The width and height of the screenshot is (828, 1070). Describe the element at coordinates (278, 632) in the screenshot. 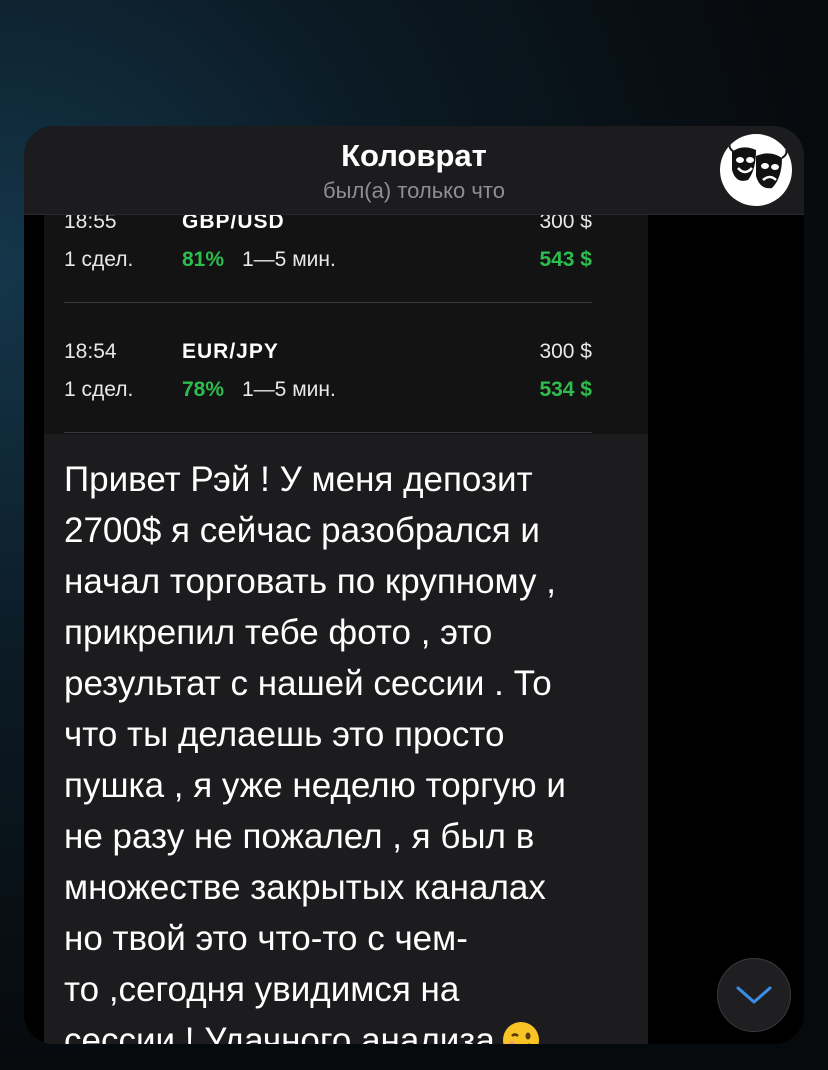

I see `message-line: прикрепил тебе фото , это` at that location.